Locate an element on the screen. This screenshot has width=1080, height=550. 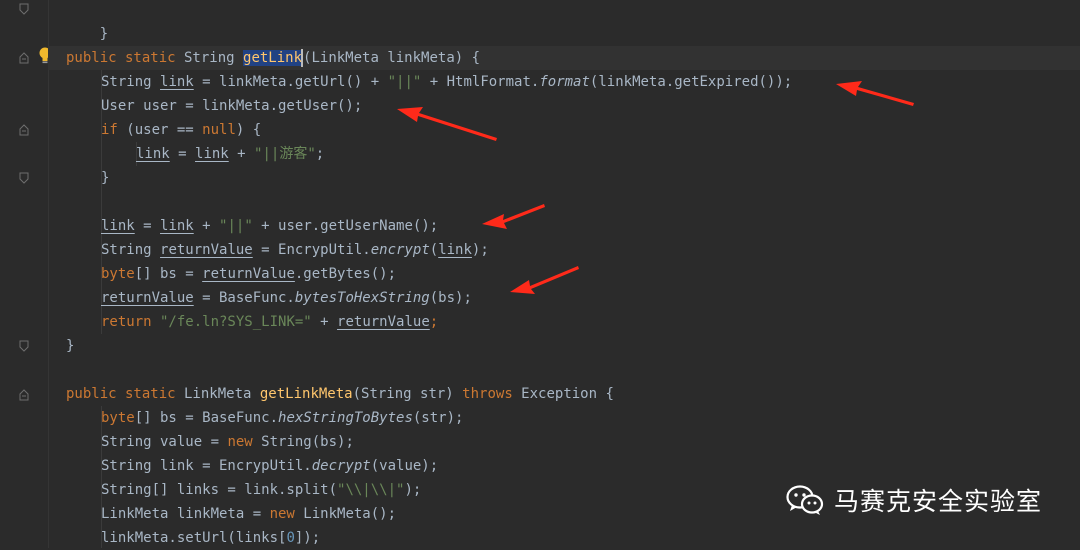
code-line: LinkMeta linkMeta = new LinkMeta(); is located at coordinates (248, 514).